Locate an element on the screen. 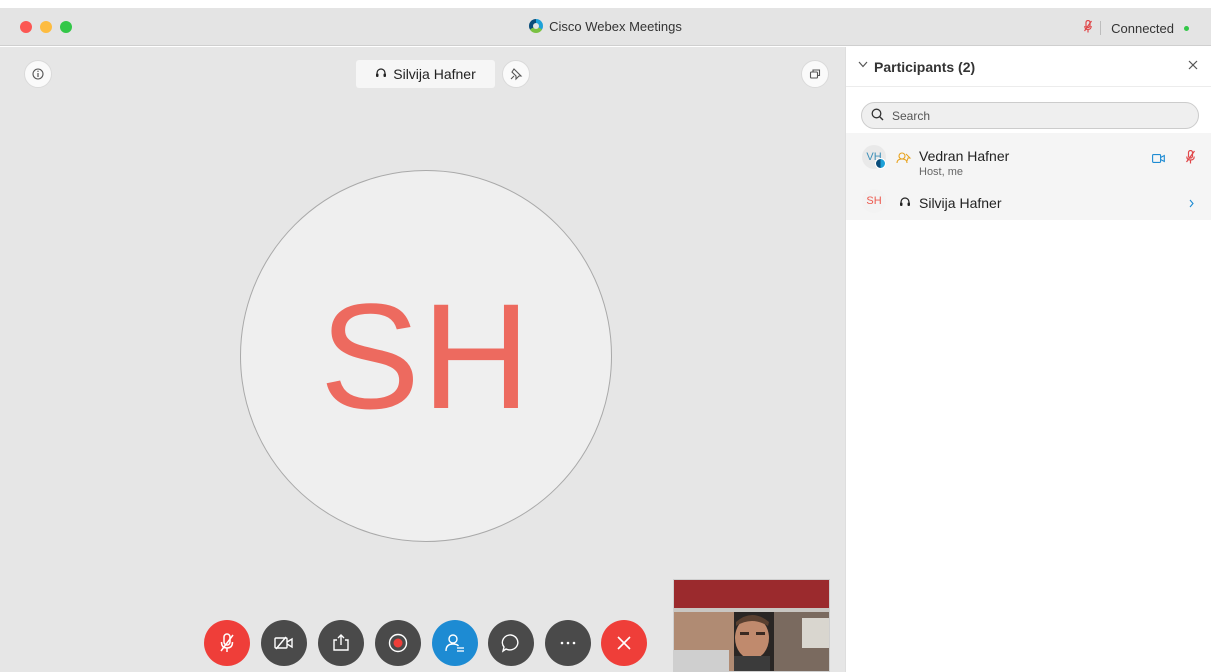 The height and width of the screenshot is (672, 1211). chat-button is located at coordinates (511, 643).